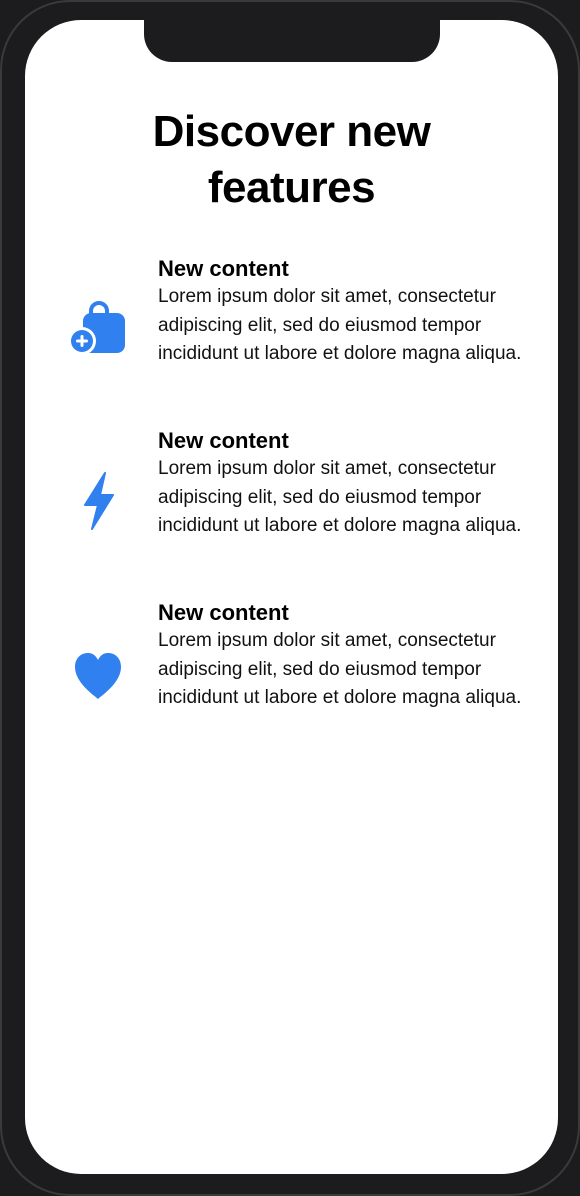 Image resolution: width=580 pixels, height=1196 pixels. What do you see at coordinates (99, 501) in the screenshot?
I see `bolt-icon` at bounding box center [99, 501].